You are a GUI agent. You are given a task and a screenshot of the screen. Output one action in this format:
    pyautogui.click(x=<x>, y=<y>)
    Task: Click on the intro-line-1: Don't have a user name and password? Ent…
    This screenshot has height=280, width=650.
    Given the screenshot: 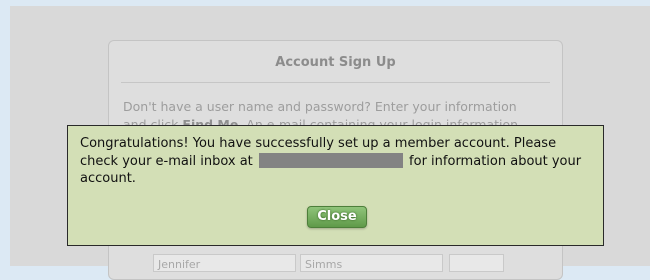 What is the action you would take?
    pyautogui.click(x=320, y=106)
    